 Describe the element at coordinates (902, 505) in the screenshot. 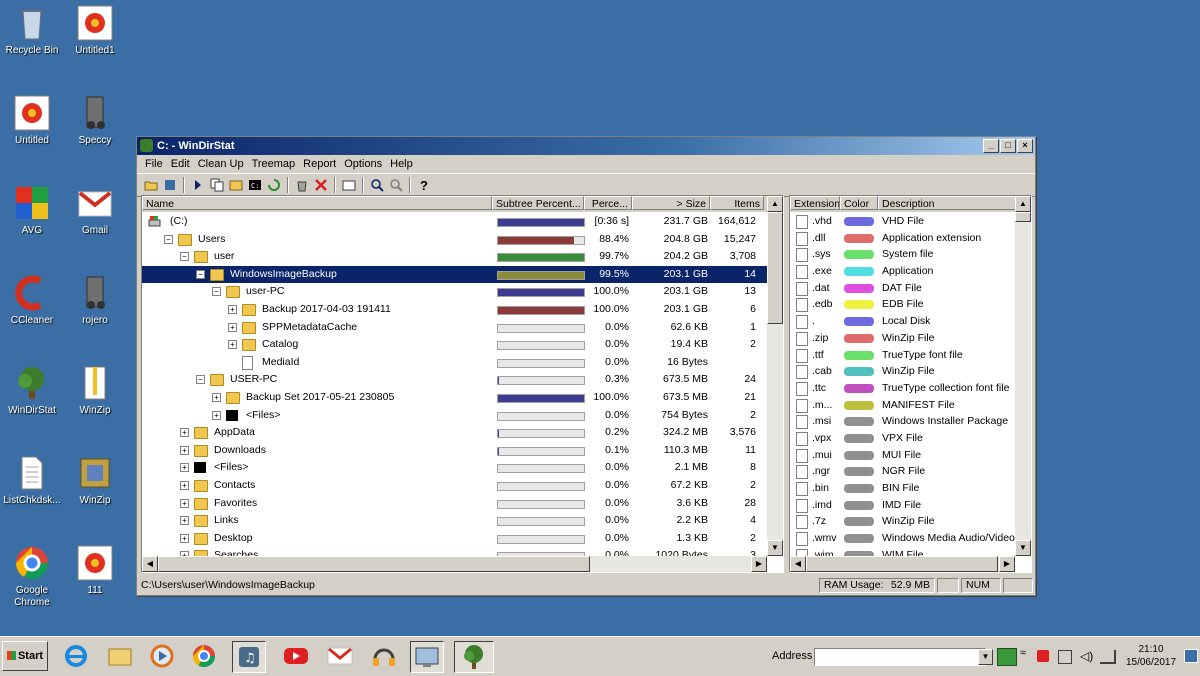

I see `extension-row: .imd IMD File` at that location.